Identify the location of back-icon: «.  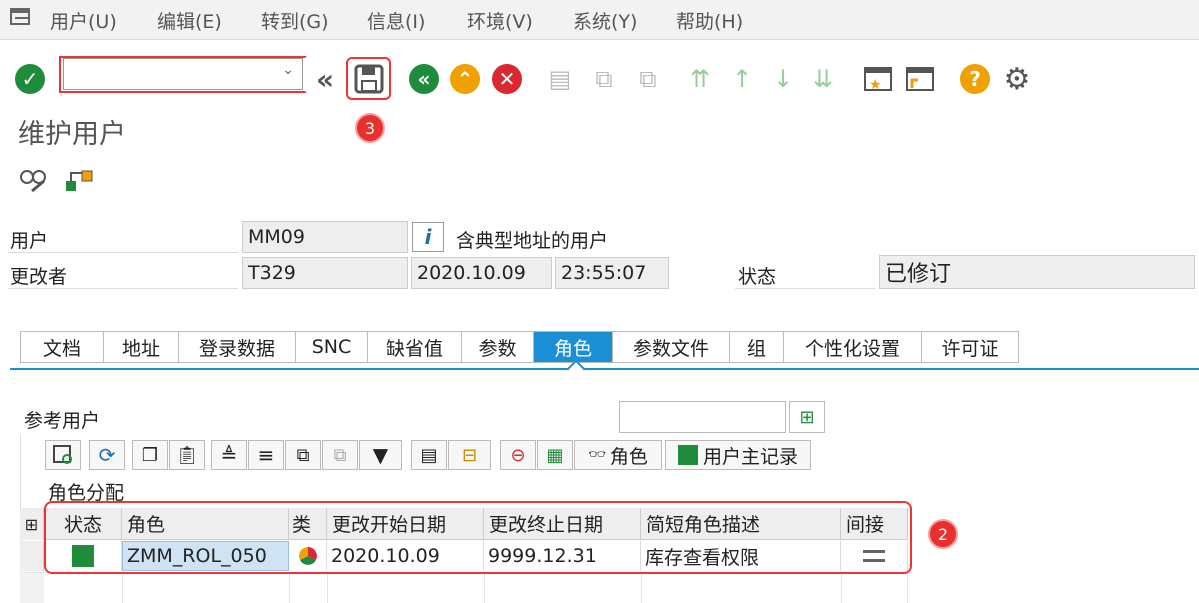
(424, 79).